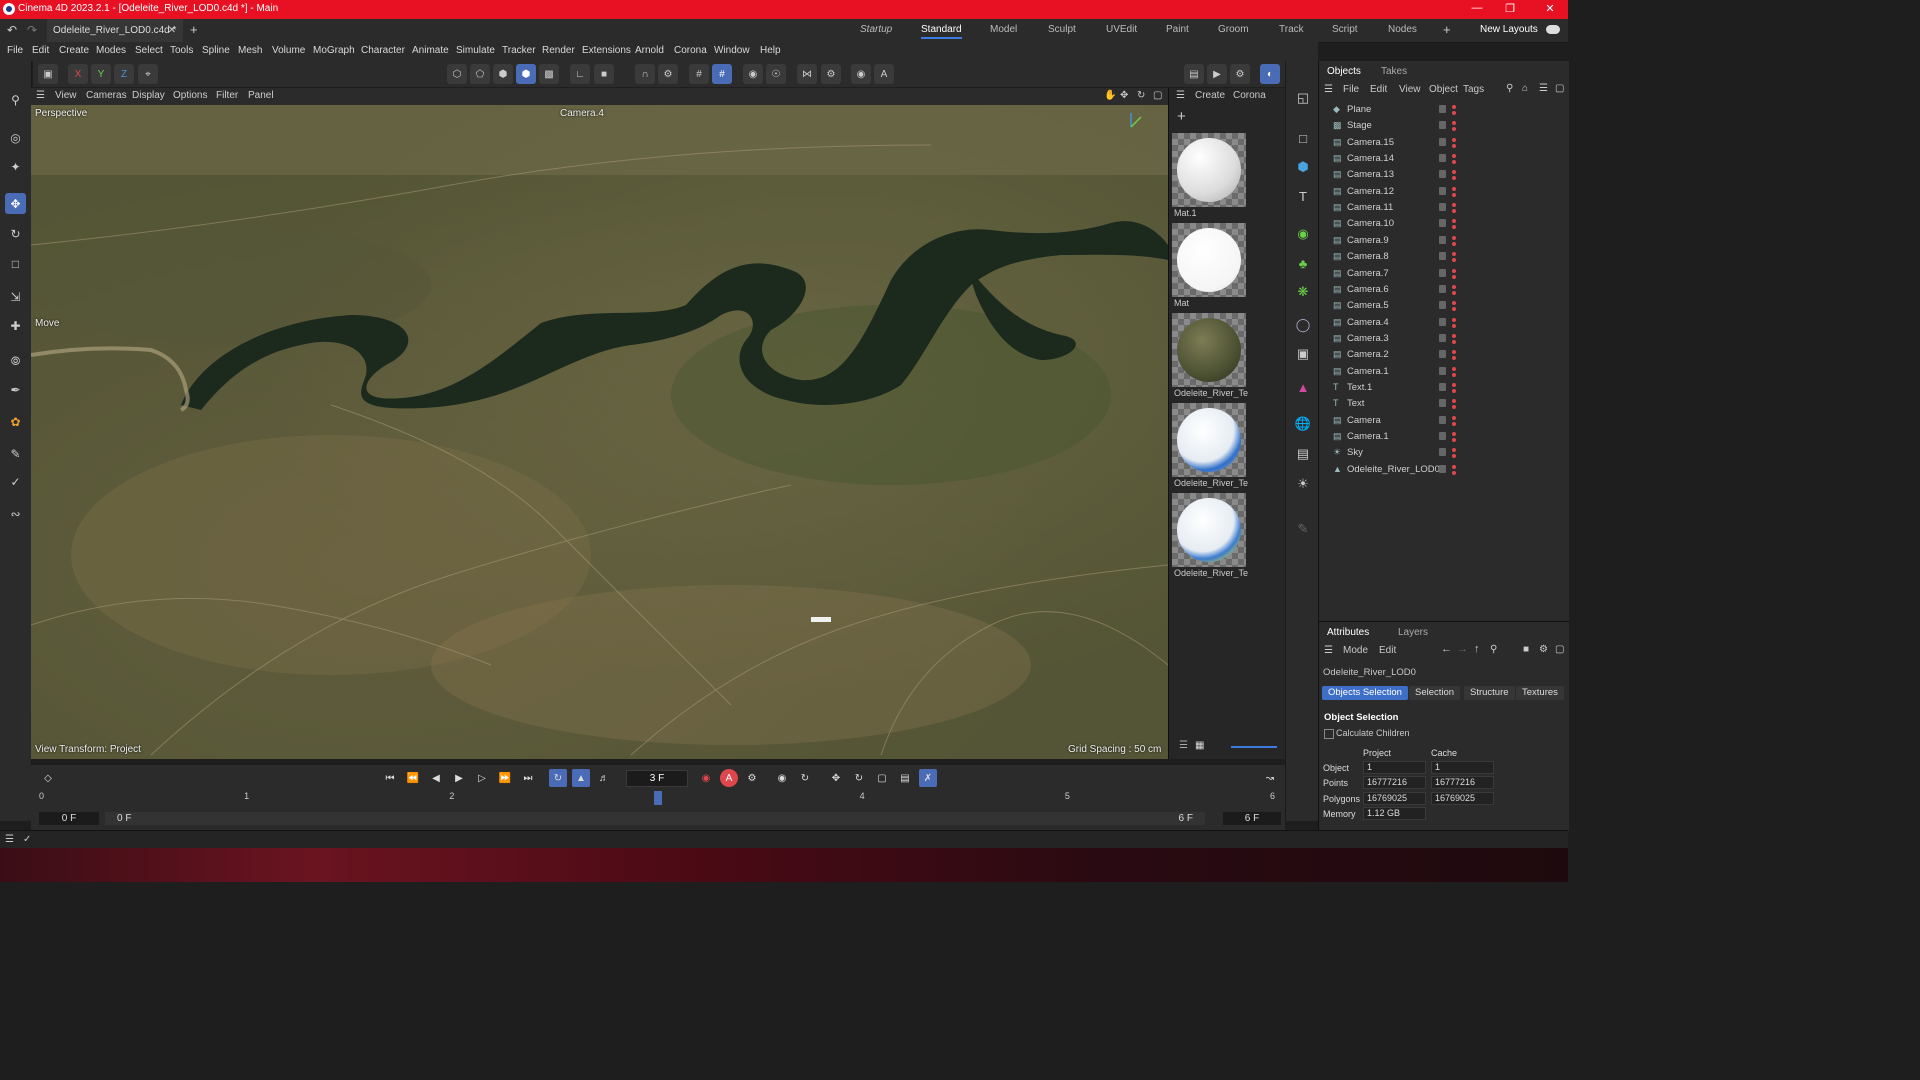 The image size is (1920, 1080). I want to click on key-scale-icon: ↻, so click(859, 778).